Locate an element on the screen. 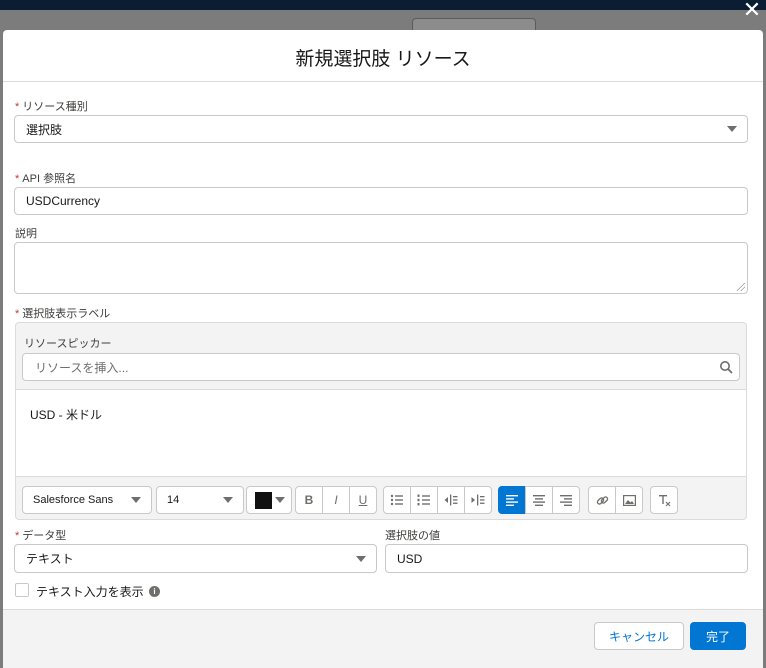 The width and height of the screenshot is (766, 668). indent-icon is located at coordinates (478, 500).